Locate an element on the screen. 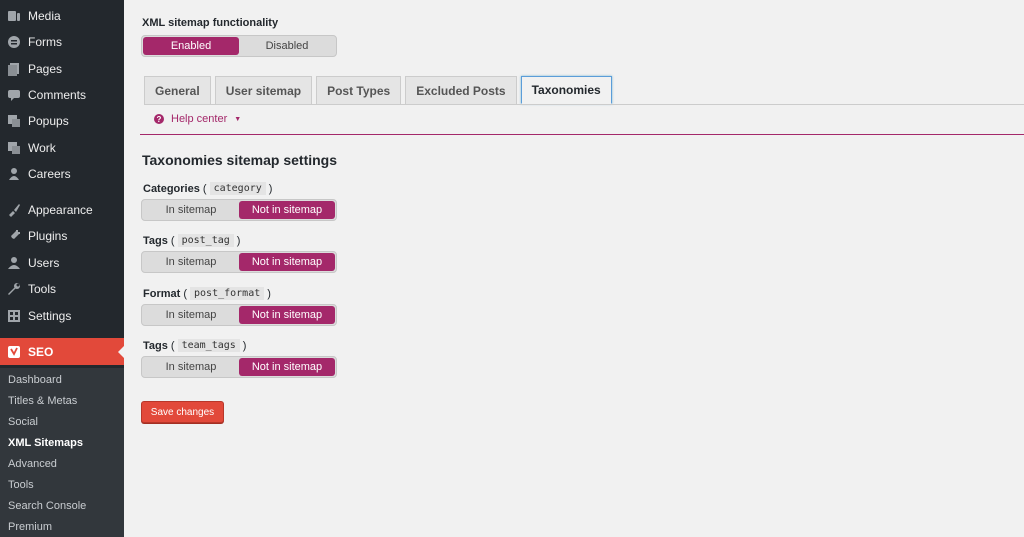  menu-label: Users is located at coordinates (44, 263).